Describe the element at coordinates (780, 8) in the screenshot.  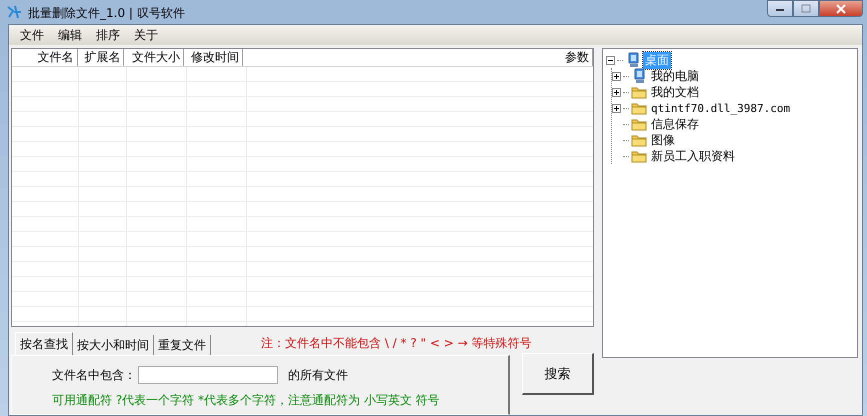
I see `minimize-button` at that location.